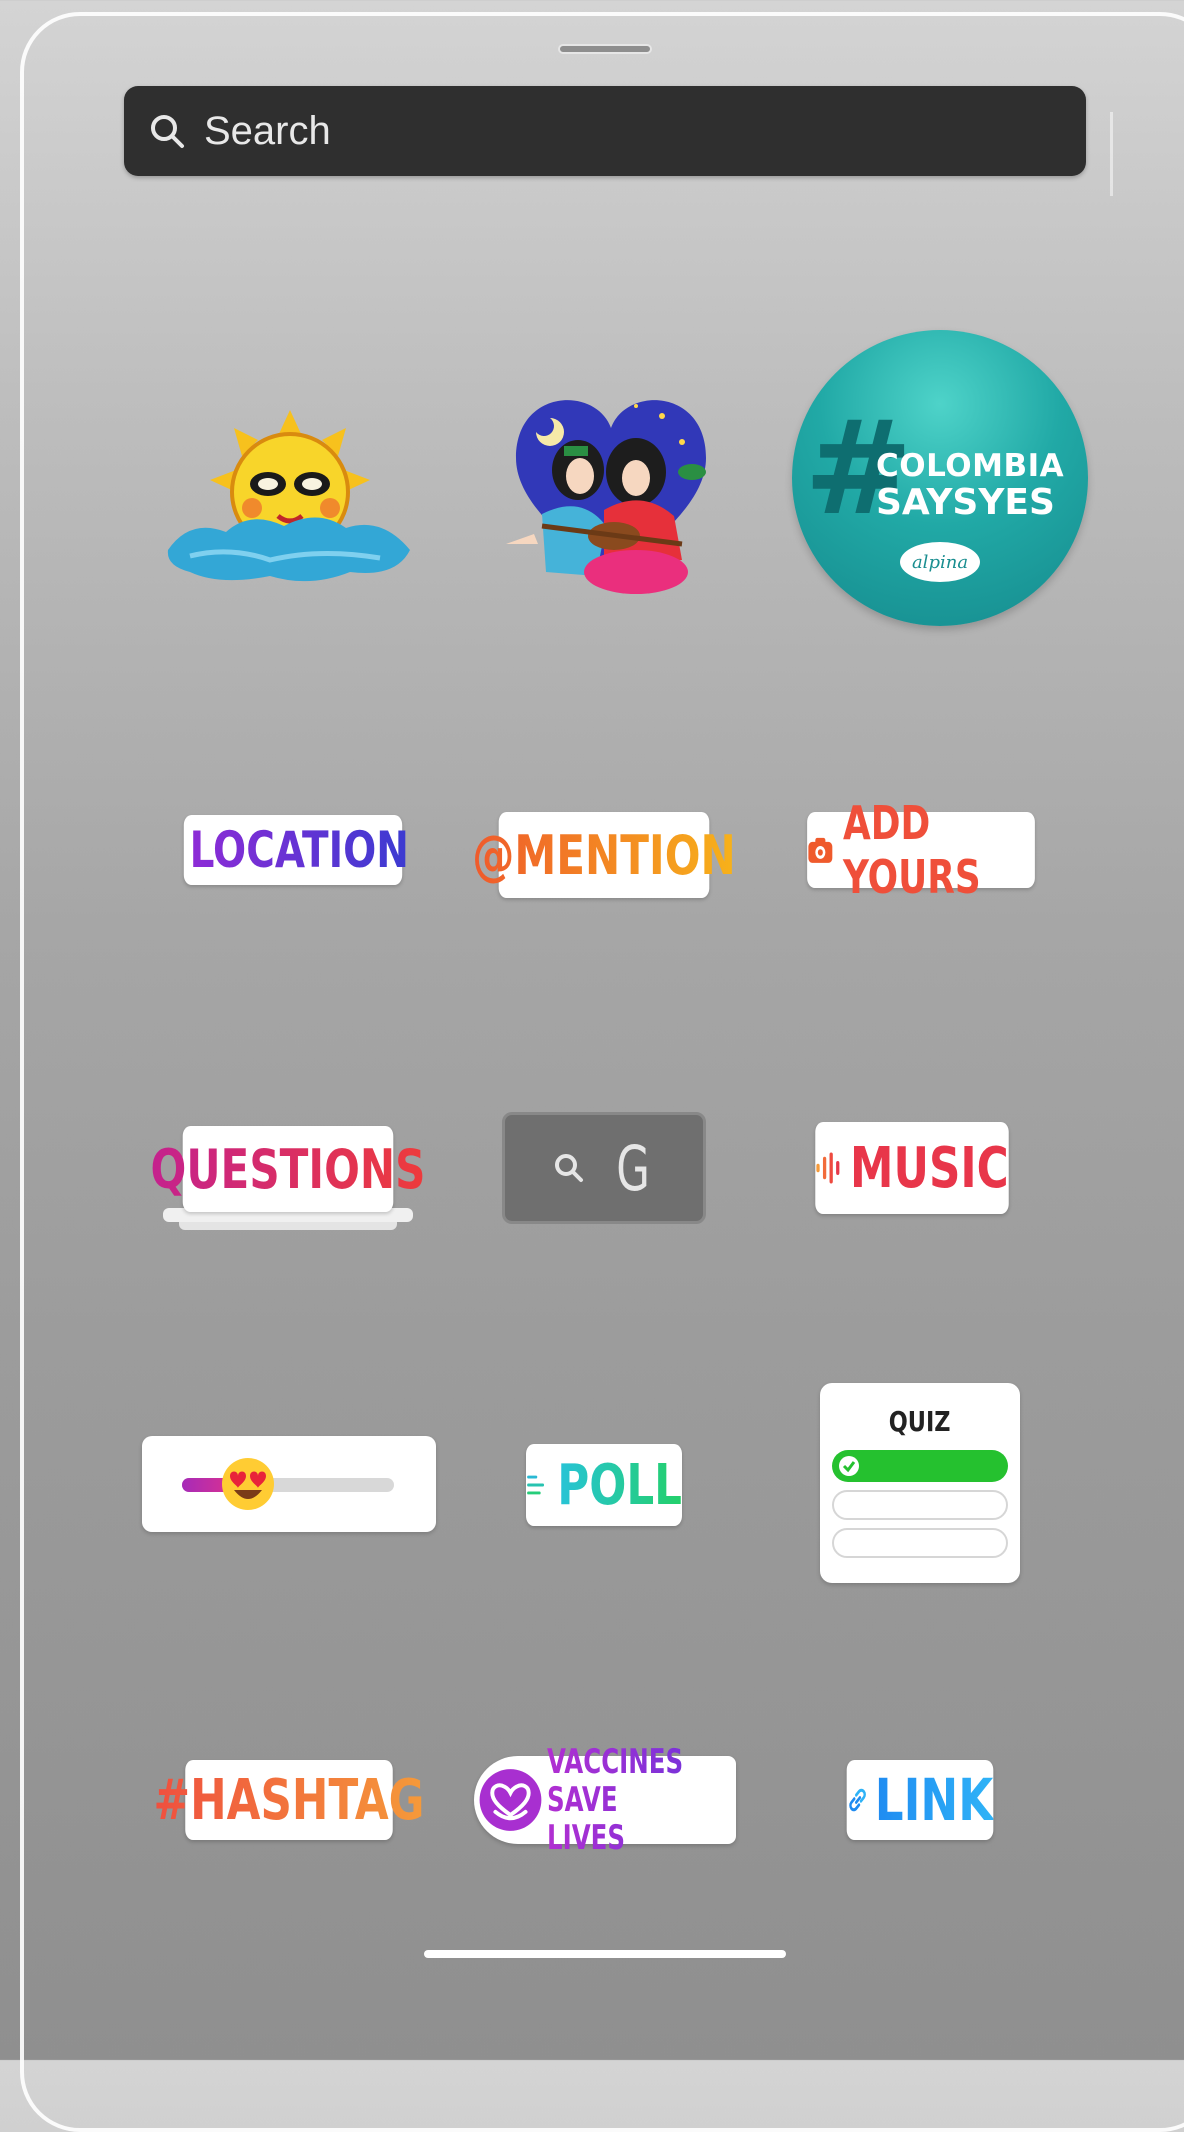  I want to click on questions-label: QUESTIONS, so click(288, 1169).